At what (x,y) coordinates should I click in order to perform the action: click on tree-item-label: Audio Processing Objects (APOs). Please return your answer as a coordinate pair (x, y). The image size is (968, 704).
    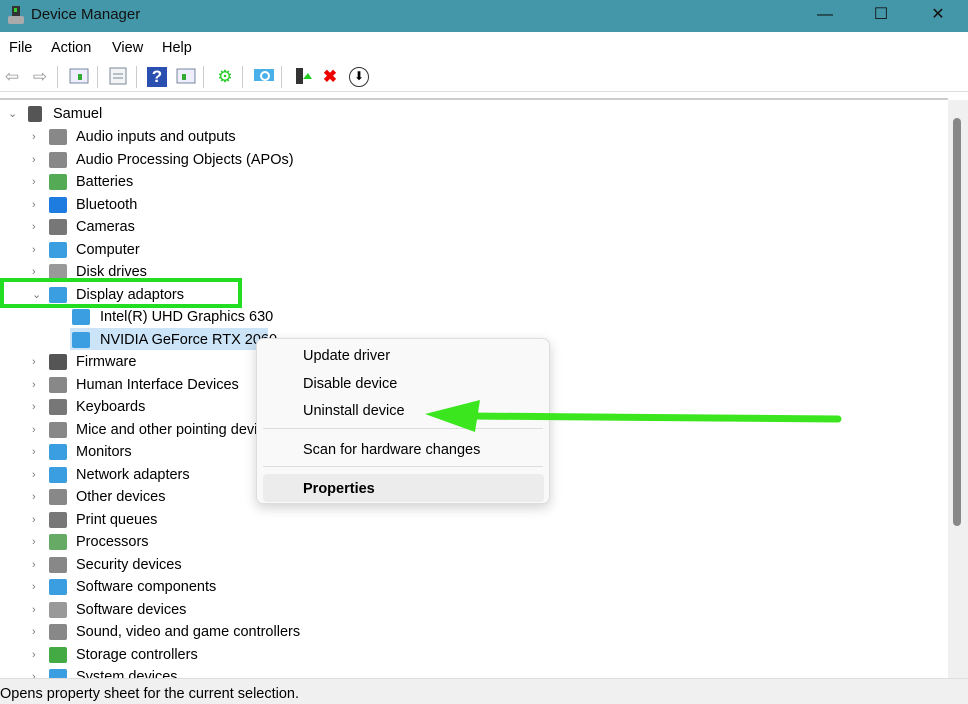
    Looking at the image, I should click on (185, 159).